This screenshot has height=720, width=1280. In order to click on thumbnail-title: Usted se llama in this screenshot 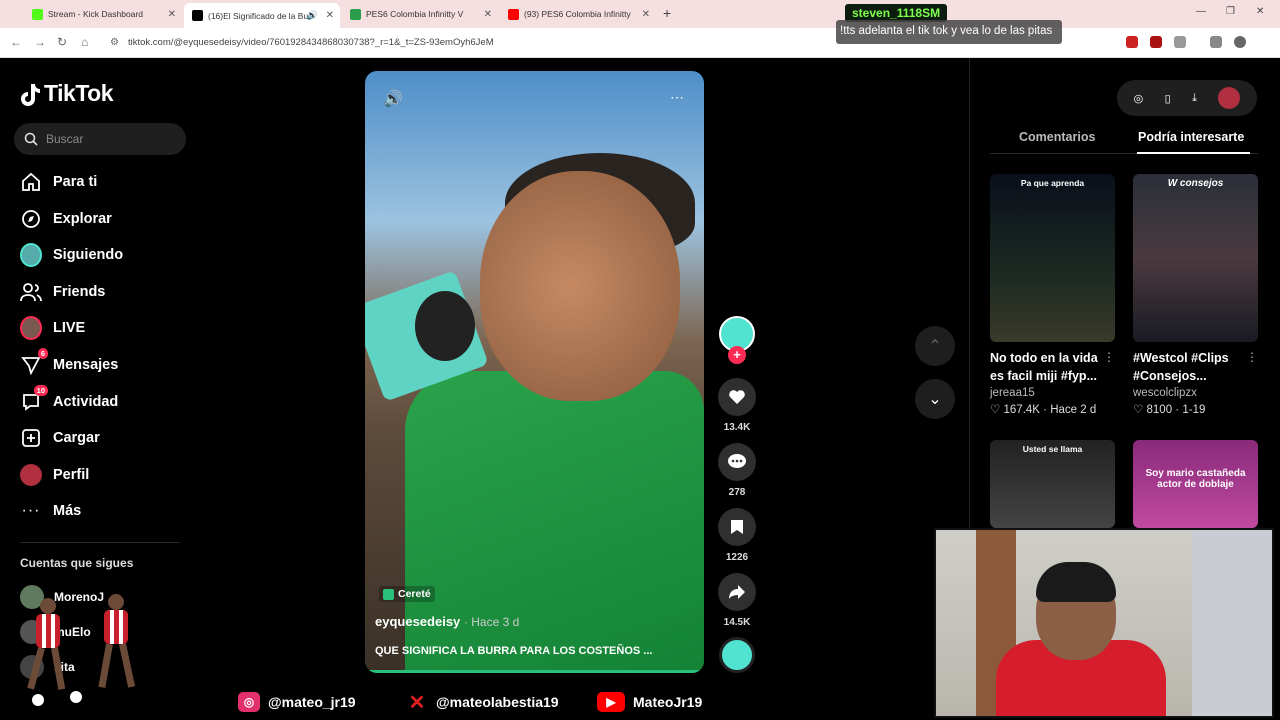, I will do `click(1052, 449)`.